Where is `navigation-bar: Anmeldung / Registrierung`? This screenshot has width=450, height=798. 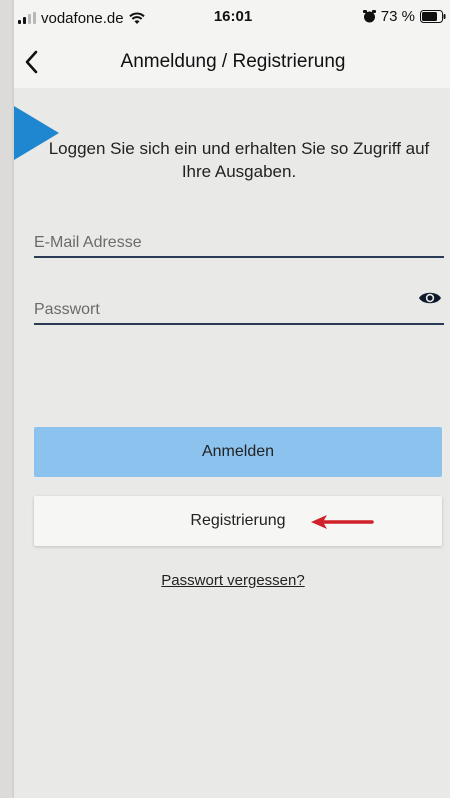 navigation-bar: Anmeldung / Registrierung is located at coordinates (232, 62).